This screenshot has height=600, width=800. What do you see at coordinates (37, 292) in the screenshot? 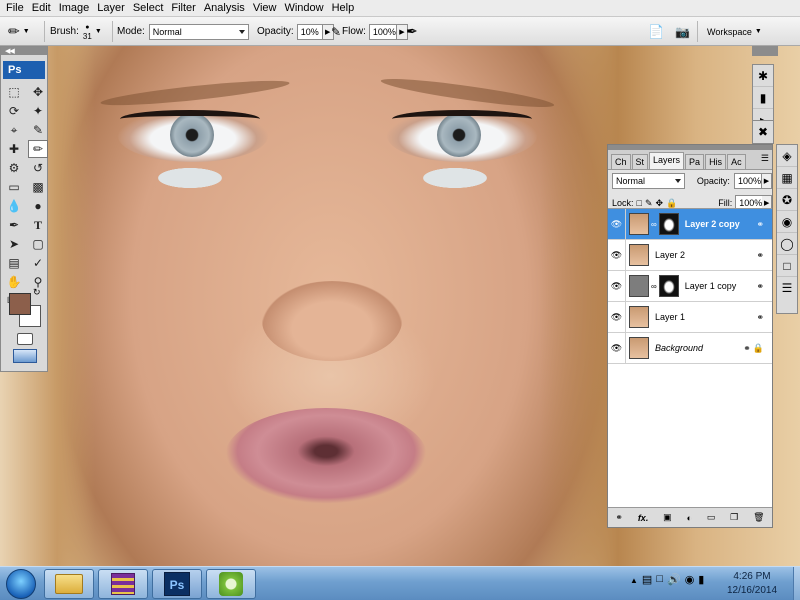
I see `swap-colors-icon: ↻` at bounding box center [37, 292].